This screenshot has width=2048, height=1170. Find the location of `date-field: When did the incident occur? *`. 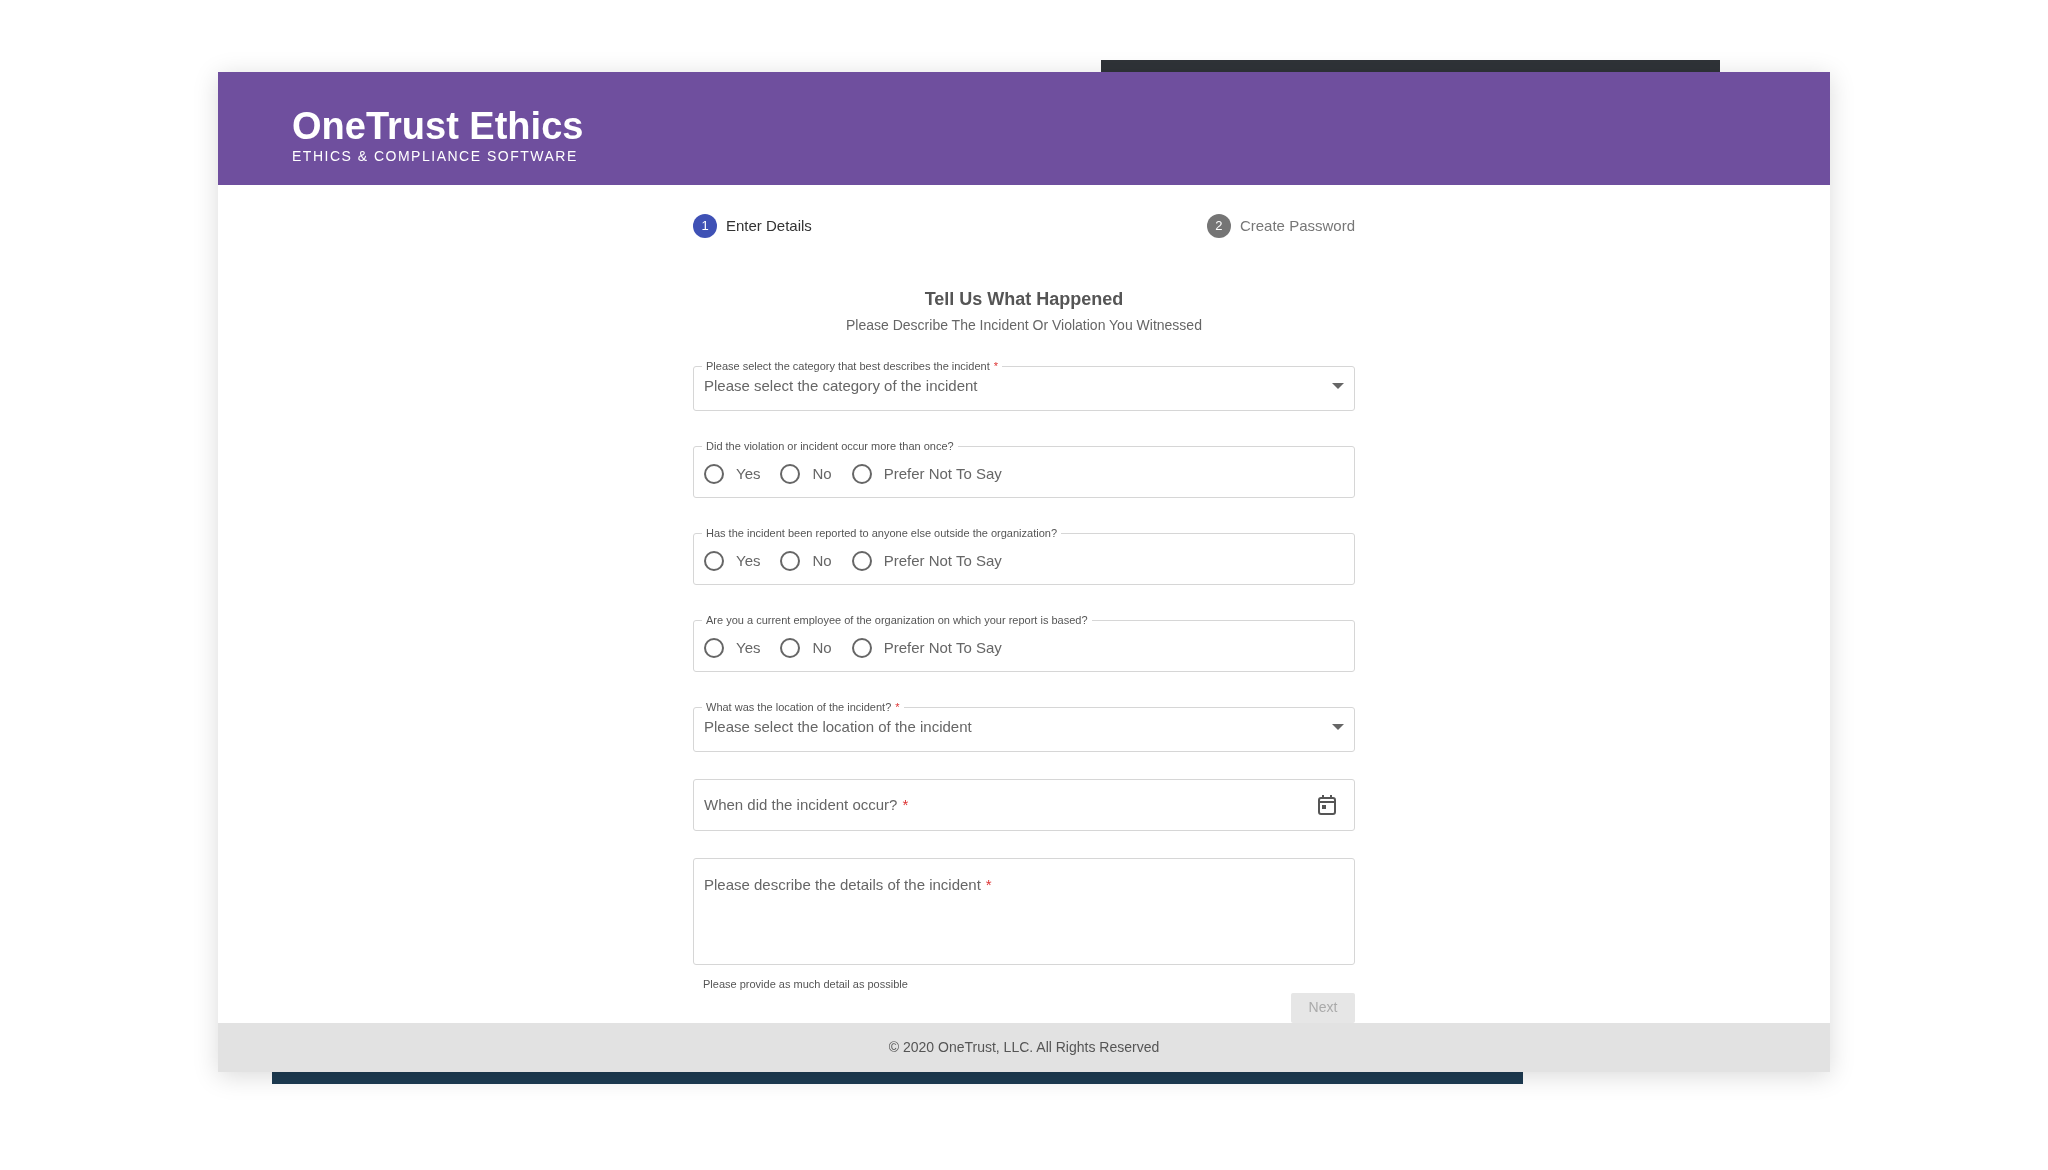

date-field: When did the incident occur? * is located at coordinates (1024, 805).